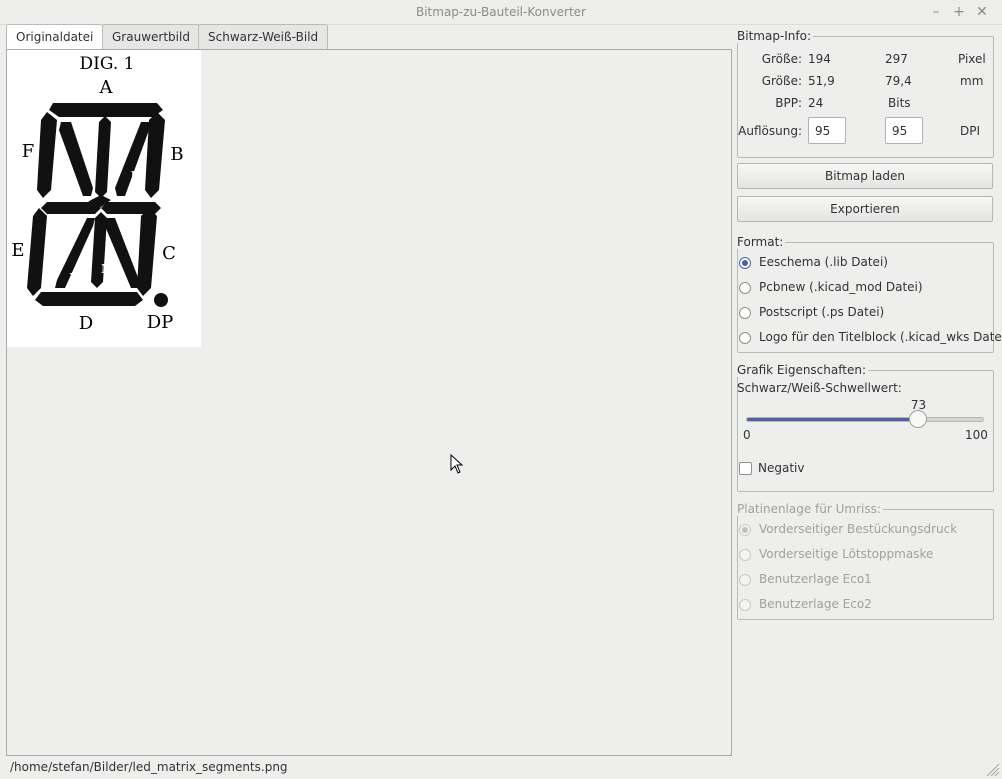 The height and width of the screenshot is (779, 1002). Describe the element at coordinates (810, 509) in the screenshot. I see `layer-title: Platinenlage für Umriss:` at that location.